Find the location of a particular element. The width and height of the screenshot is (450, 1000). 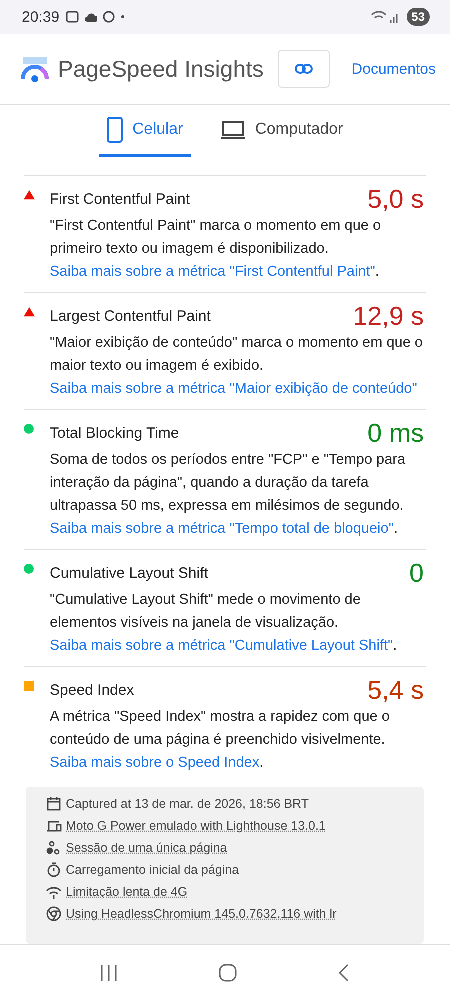

timer-icon is located at coordinates (54, 870).